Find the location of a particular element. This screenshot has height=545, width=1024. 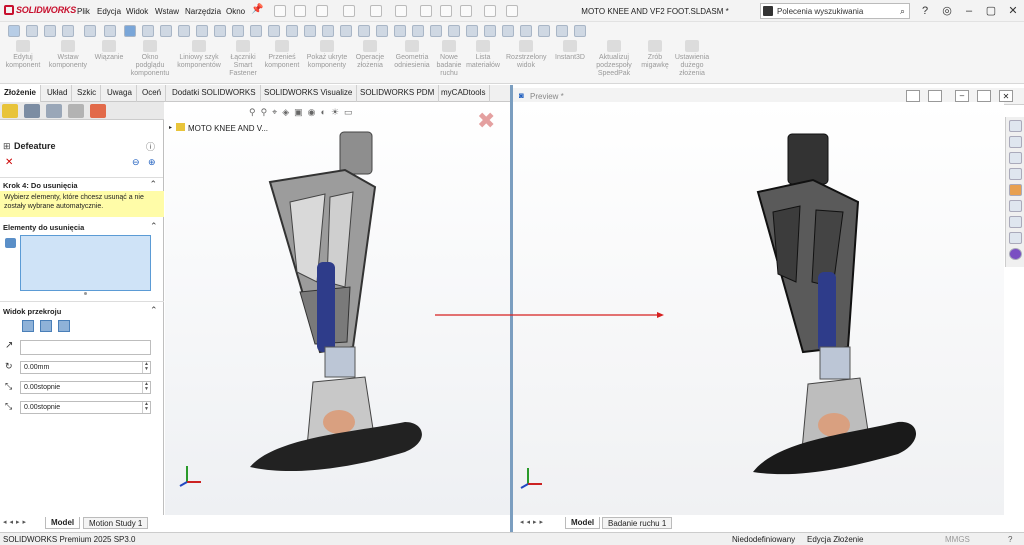

configuration-manager-tab-icon is located at coordinates (54, 111).